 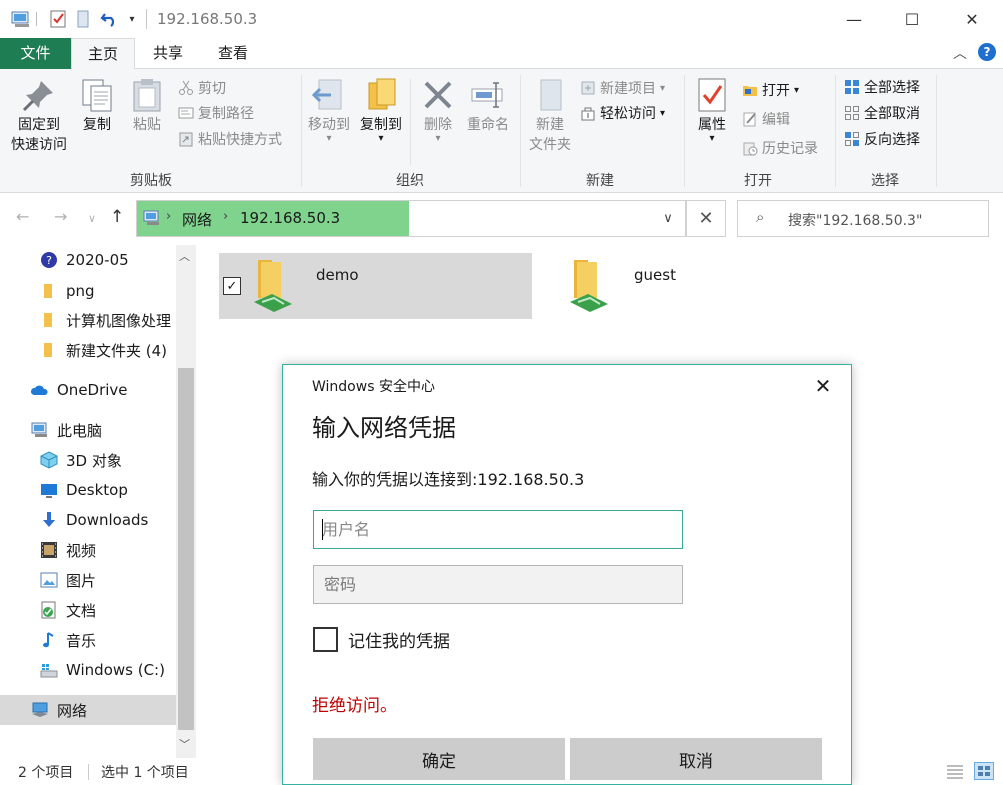 What do you see at coordinates (863, 218) in the screenshot?
I see `search-box: ⌕ 搜索"192.168.50.3"` at bounding box center [863, 218].